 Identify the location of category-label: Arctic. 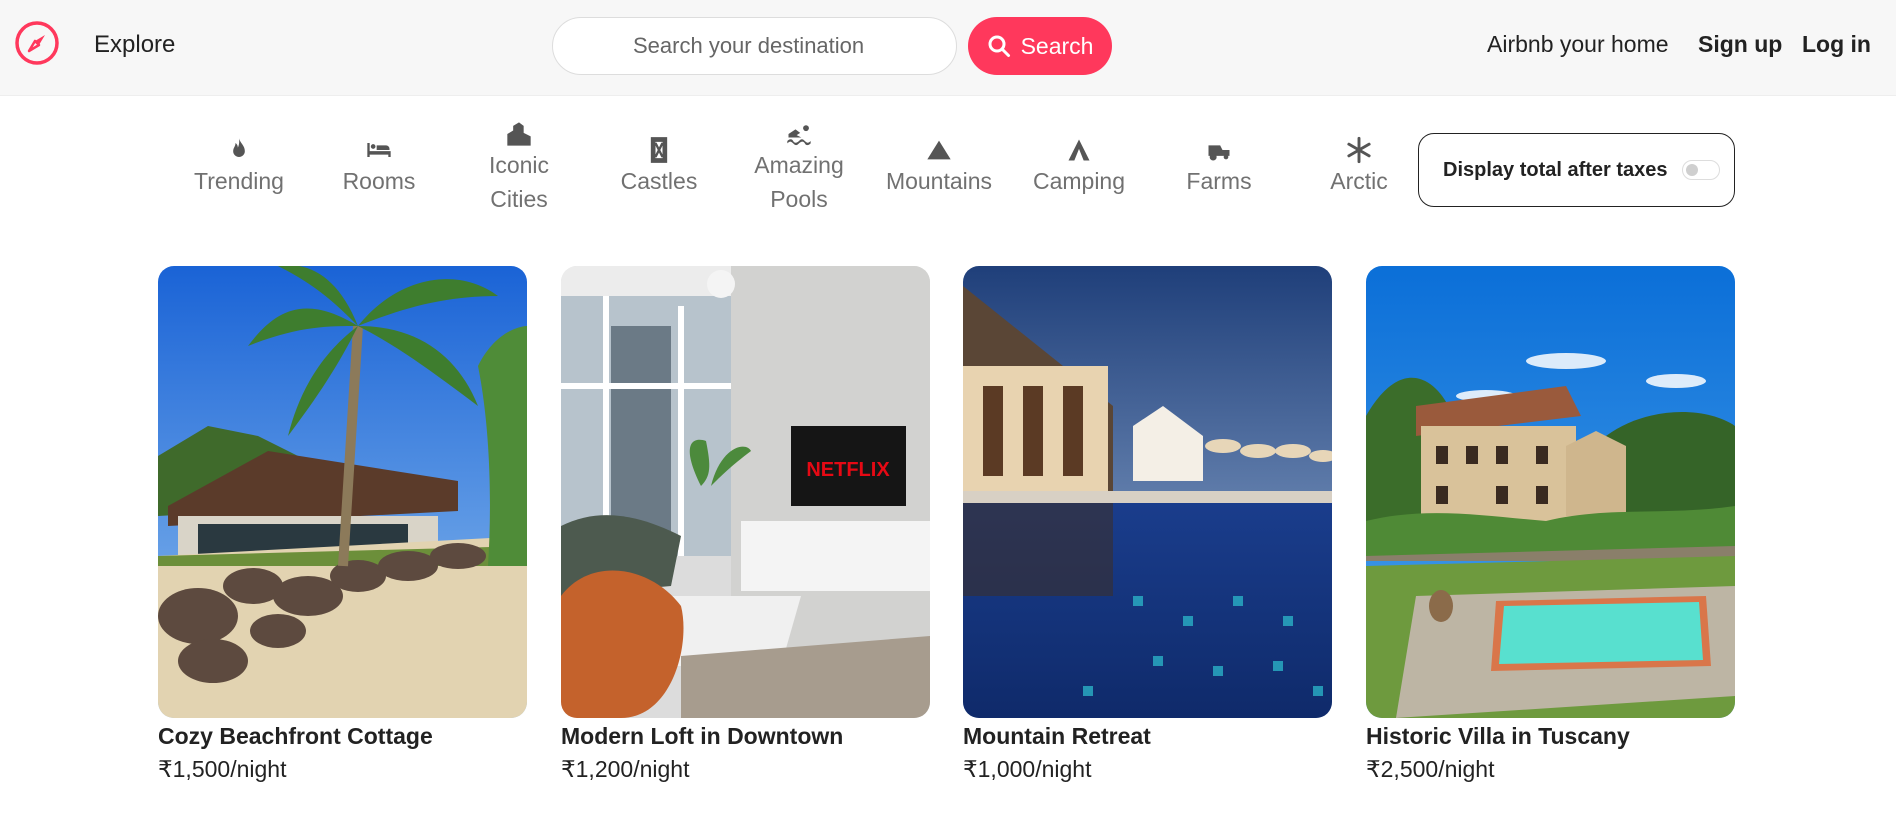
(1359, 181).